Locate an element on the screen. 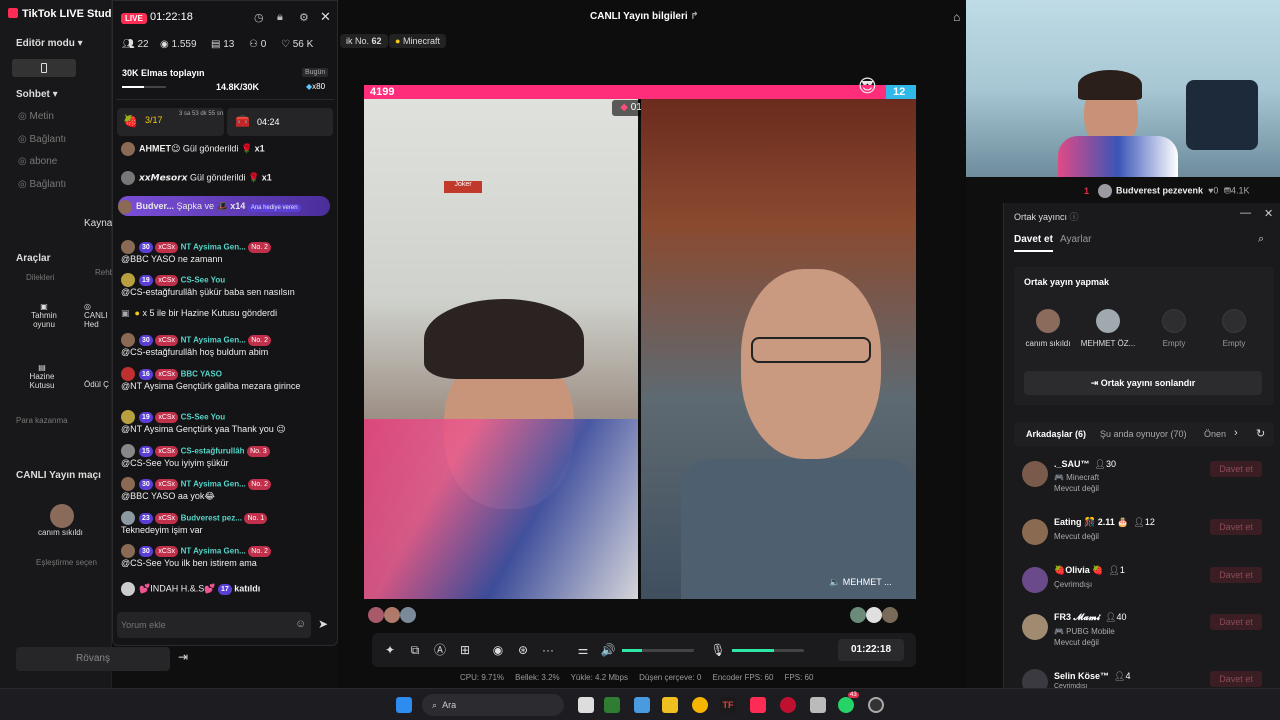 Image resolution: width=1280 pixels, height=720 pixels. volume-icon: 🔊 is located at coordinates (608, 650).